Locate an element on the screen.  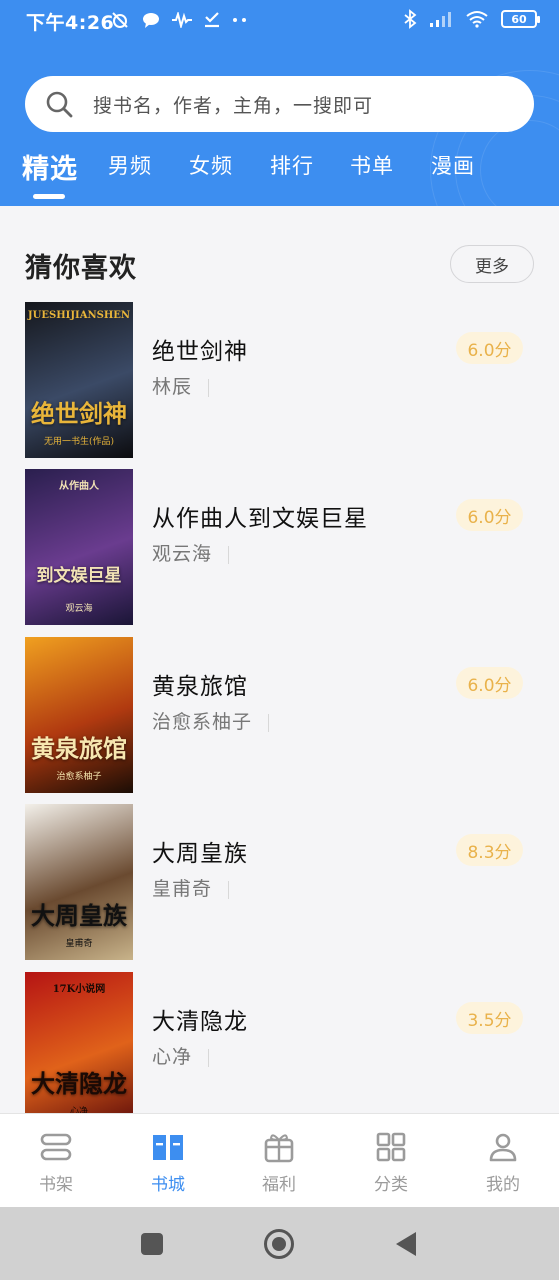
battery-level: 60 is located at coordinates (519, 19).